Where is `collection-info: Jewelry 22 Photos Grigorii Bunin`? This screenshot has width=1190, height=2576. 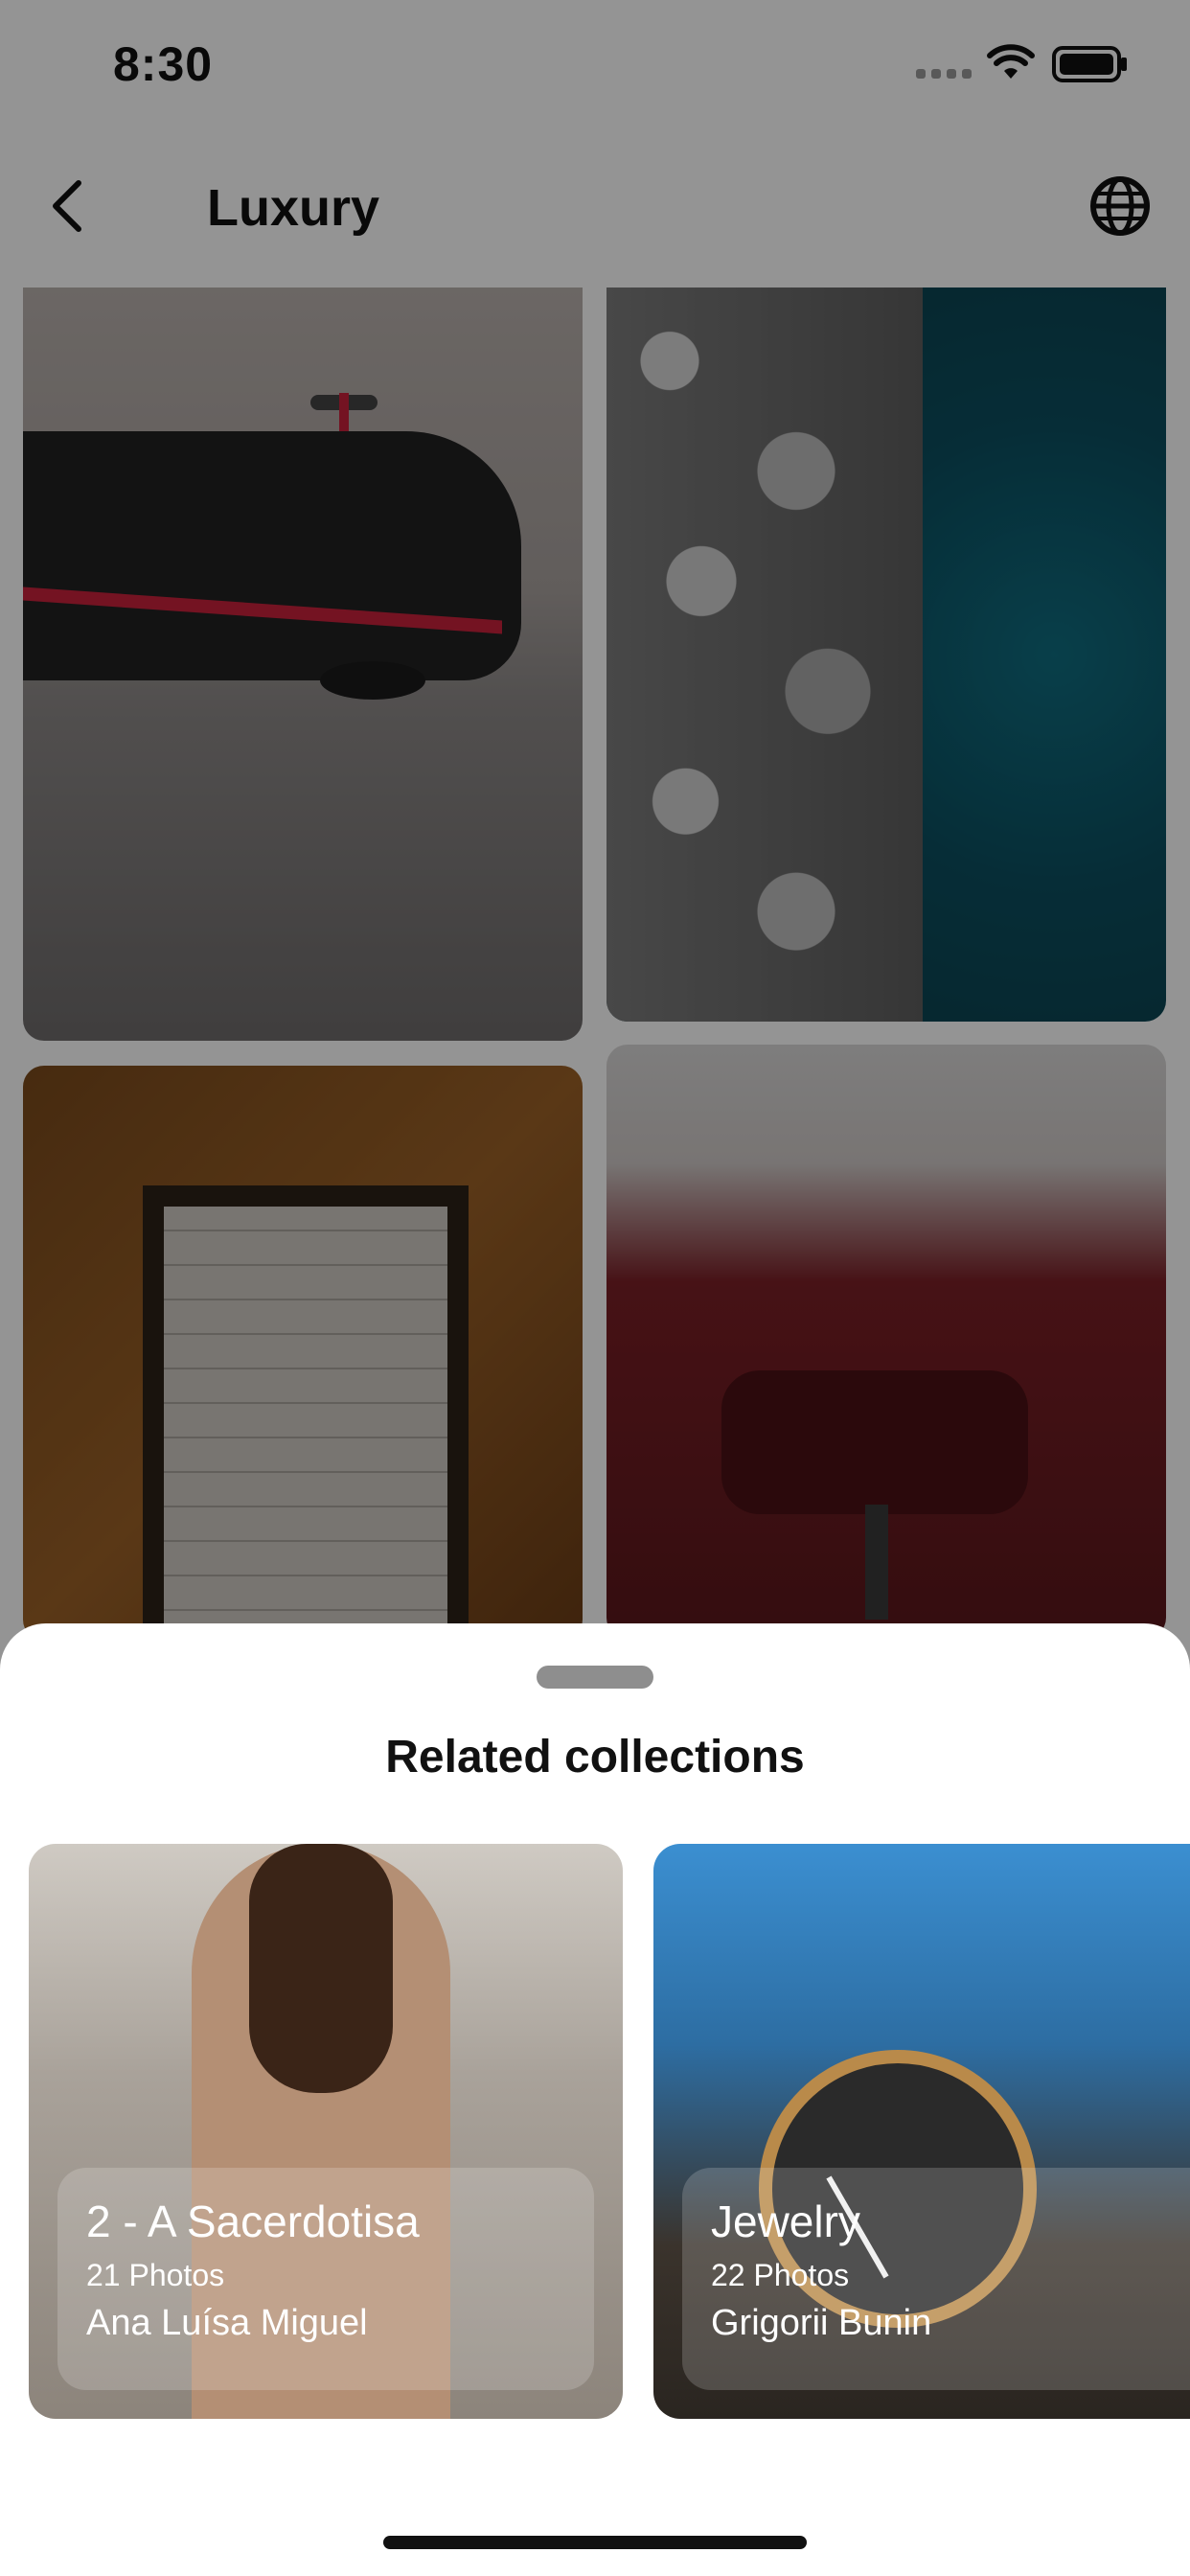
collection-info: Jewelry 22 Photos Grigorii Bunin is located at coordinates (936, 2279).